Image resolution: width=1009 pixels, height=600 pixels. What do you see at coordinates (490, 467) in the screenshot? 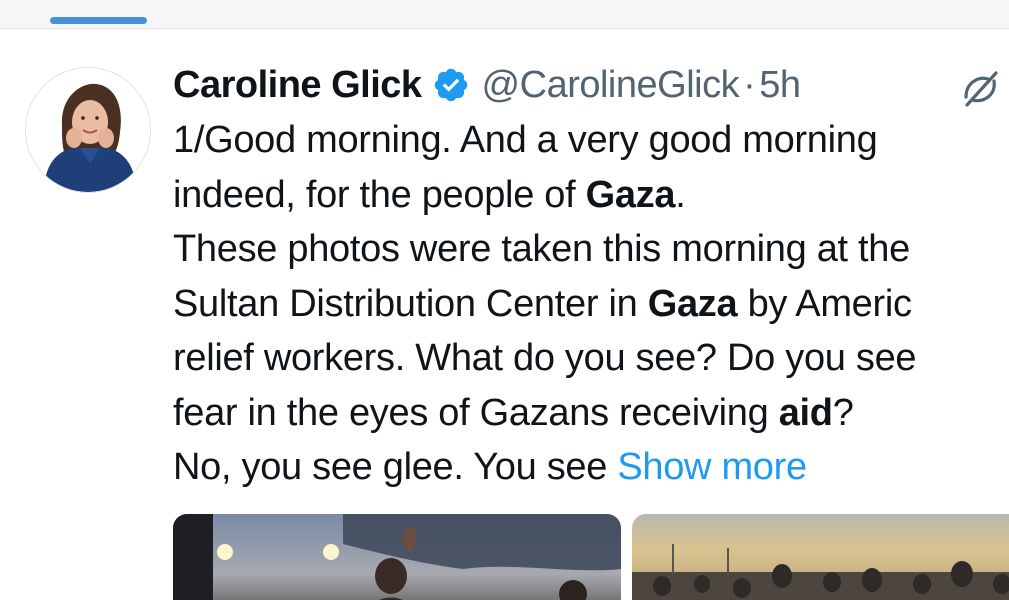
I see `tweet-text-line-7: No, you see glee. You see Show more` at bounding box center [490, 467].